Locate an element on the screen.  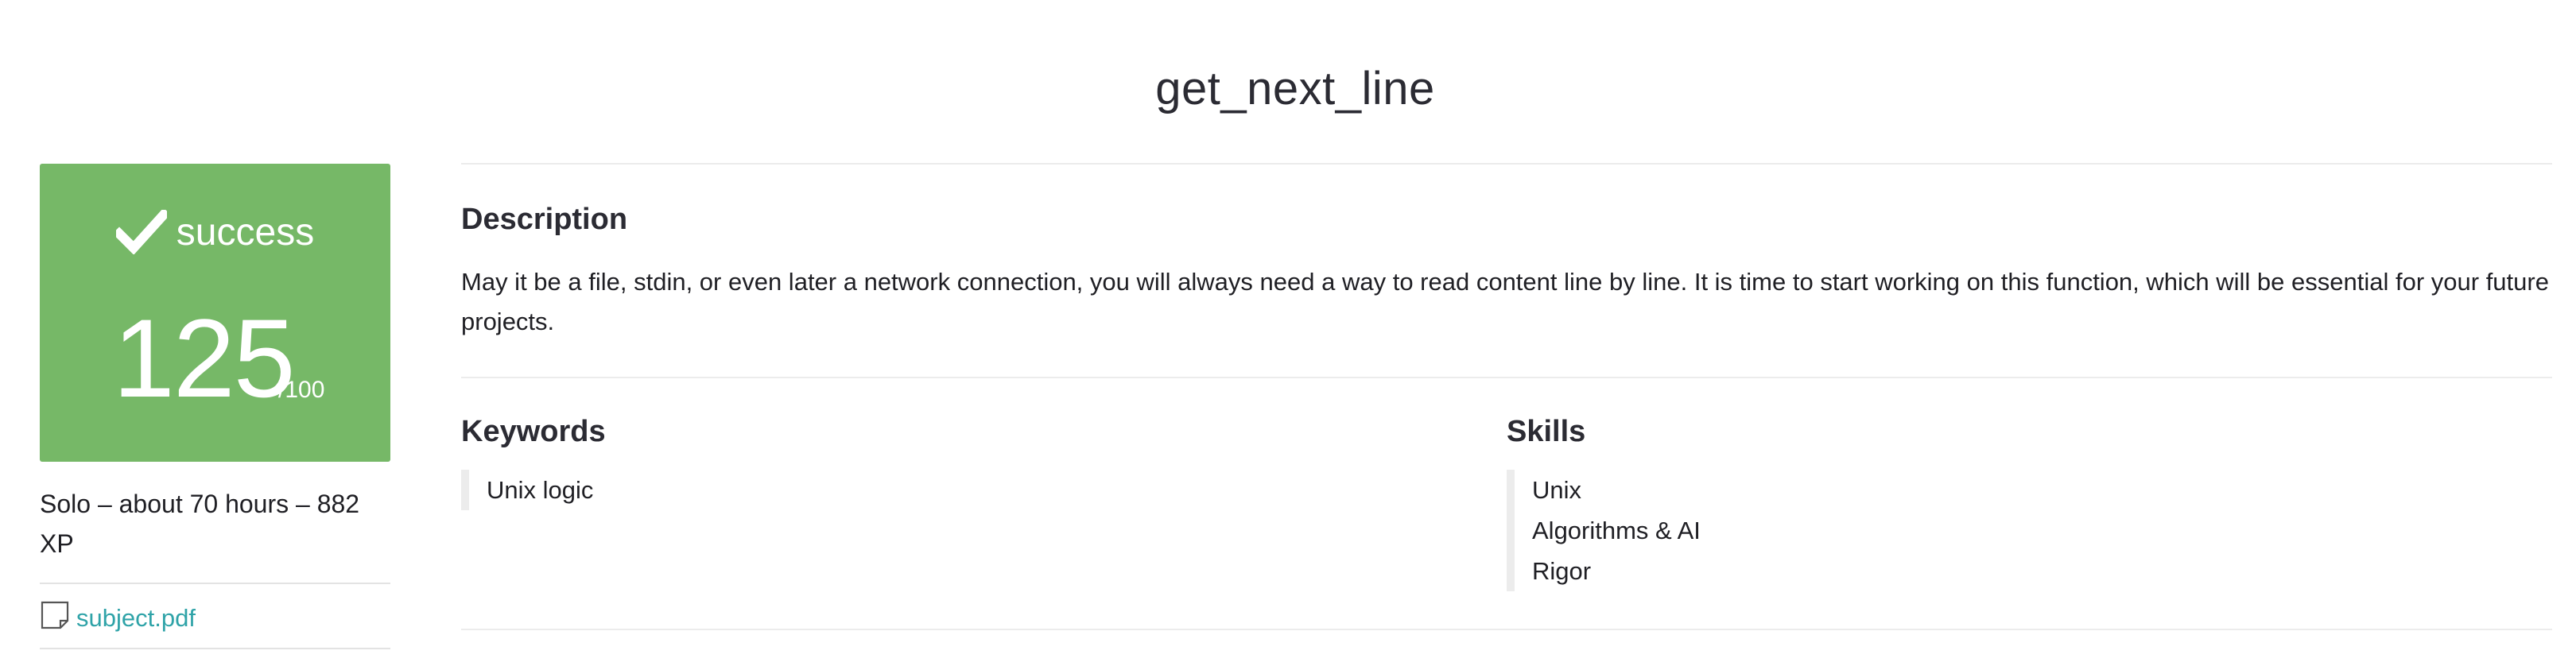
grade-status: success is located at coordinates (215, 232).